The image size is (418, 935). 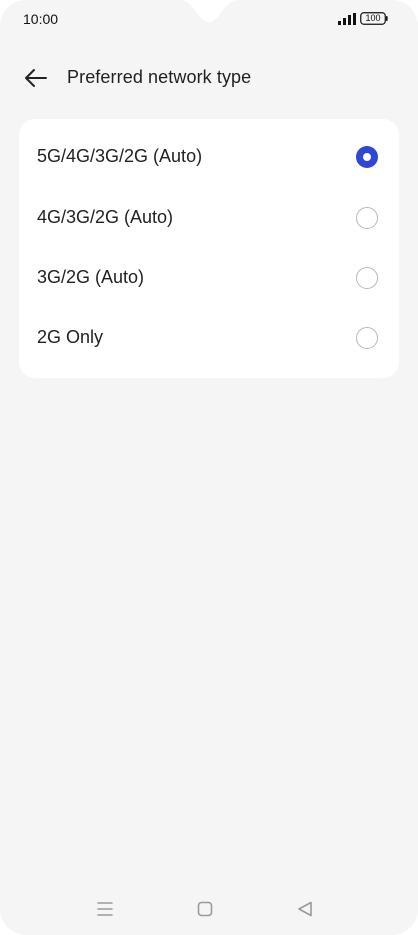 I want to click on option-3g-2g-auto: 3G/2G (Auto), so click(x=209, y=278).